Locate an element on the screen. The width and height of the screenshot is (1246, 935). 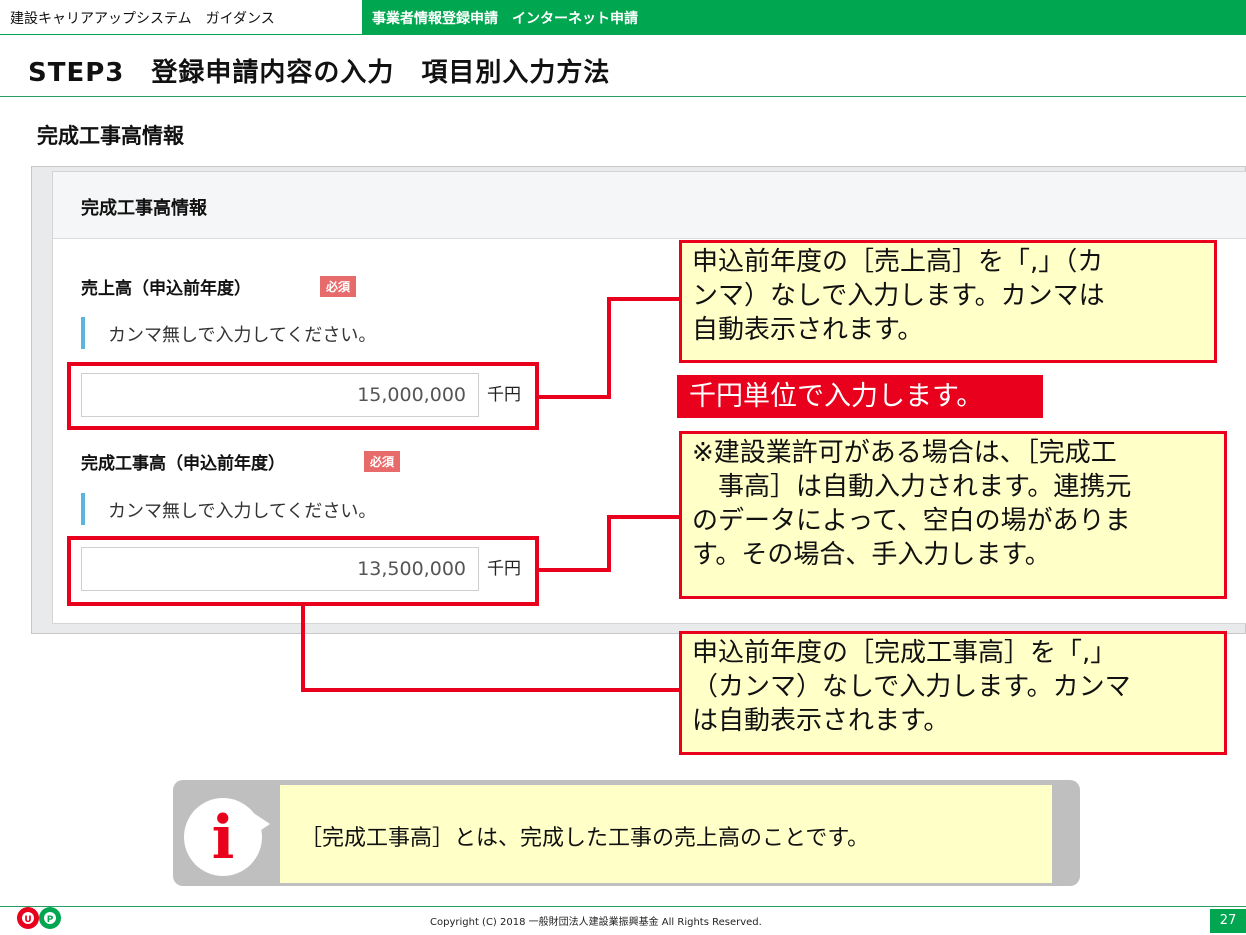
callout-line: のデータによって、空白の場がありま is located at coordinates (911, 521).